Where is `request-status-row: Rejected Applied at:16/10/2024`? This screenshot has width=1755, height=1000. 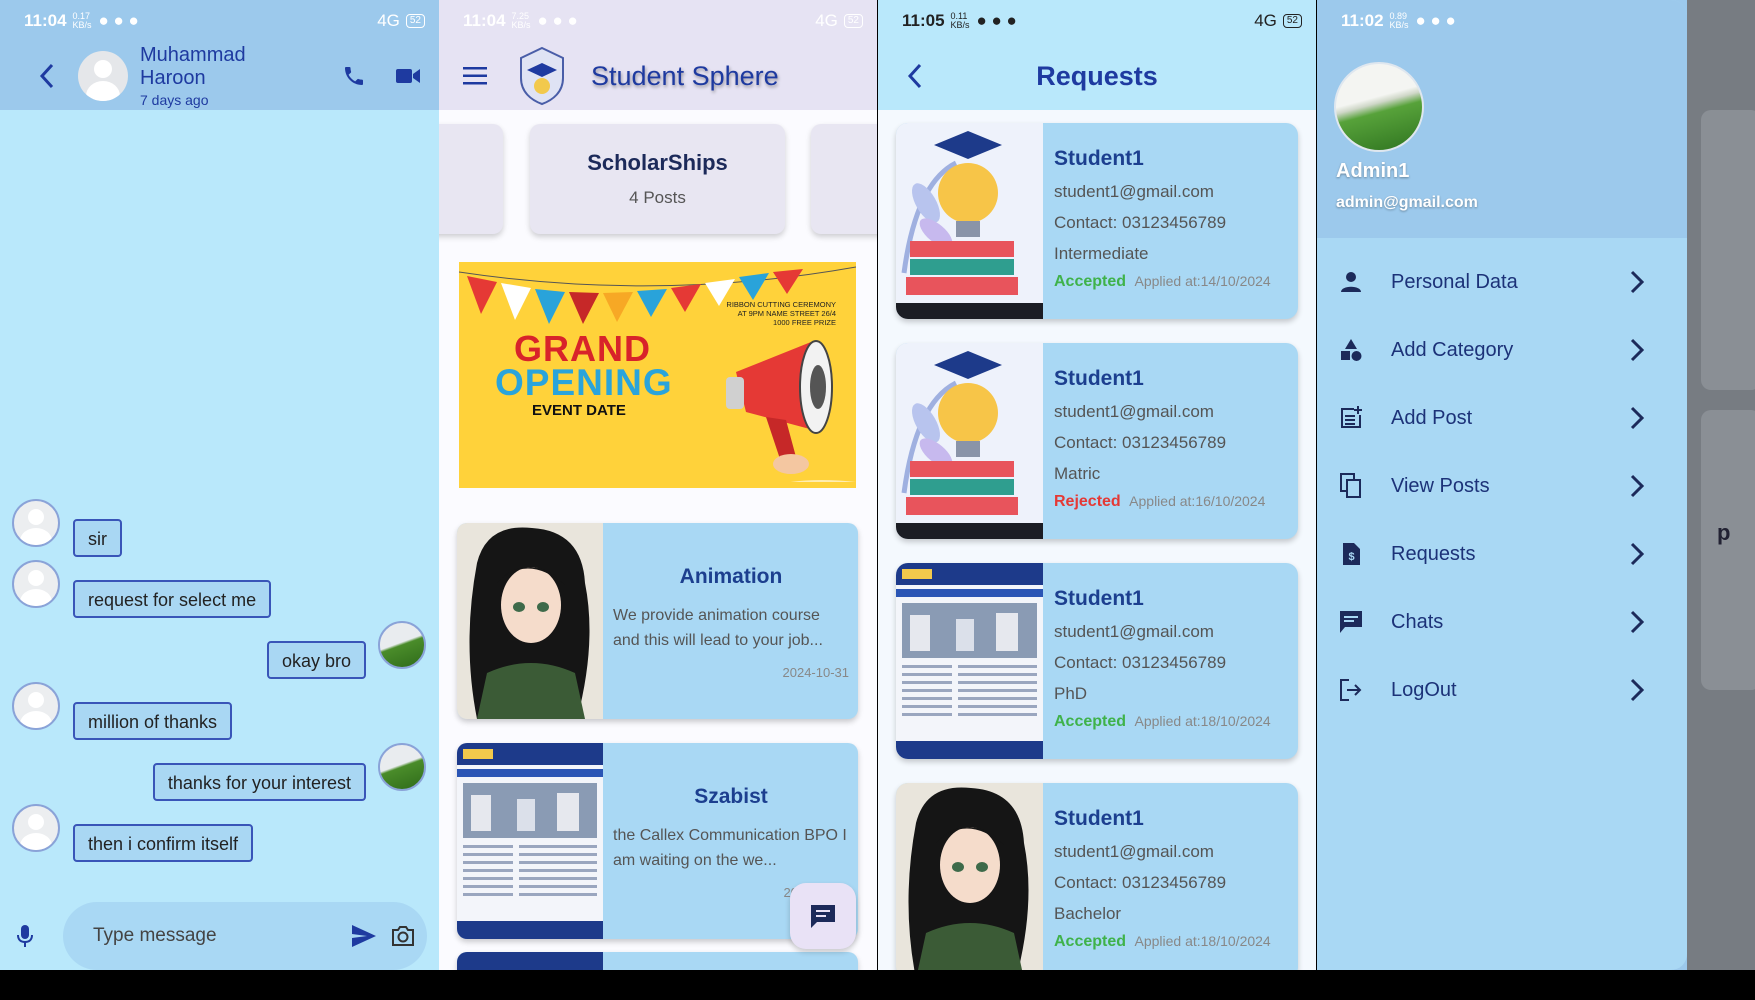
request-status-row: Rejected Applied at:16/10/2024 is located at coordinates (1174, 502).